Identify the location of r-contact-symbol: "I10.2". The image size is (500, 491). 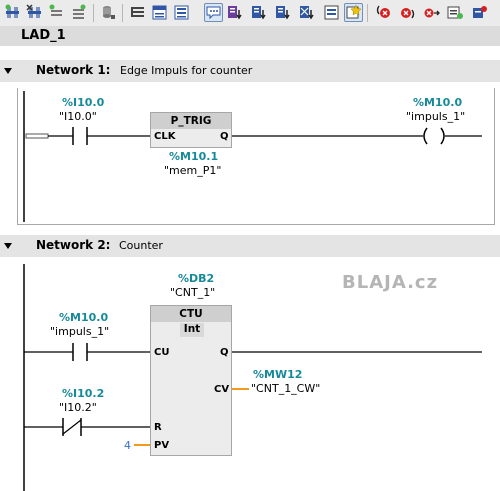
(78, 407).